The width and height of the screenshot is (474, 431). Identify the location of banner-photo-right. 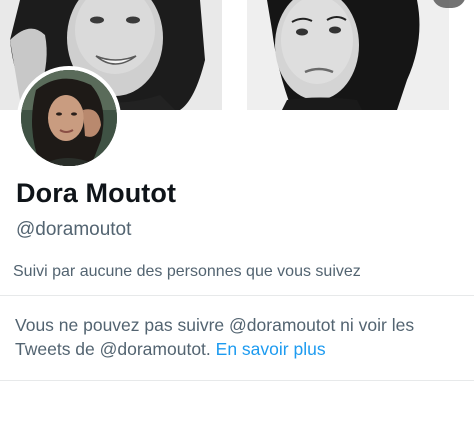
(348, 55).